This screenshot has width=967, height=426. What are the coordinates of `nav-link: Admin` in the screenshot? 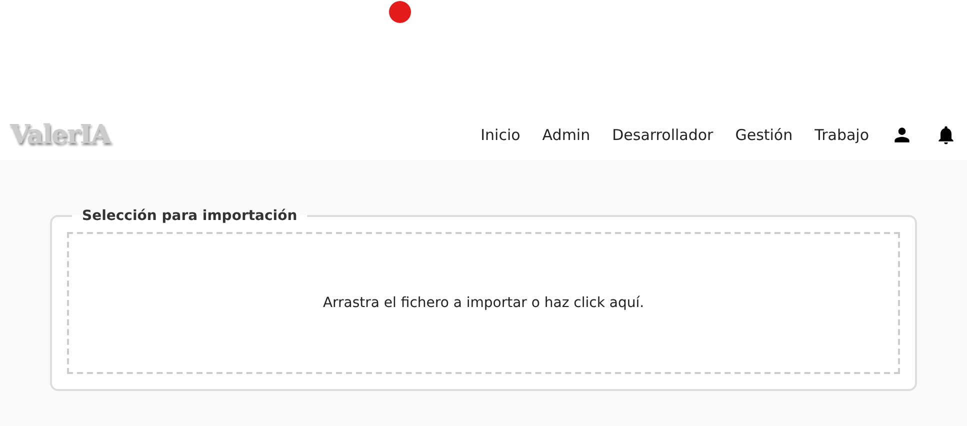 It's located at (566, 135).